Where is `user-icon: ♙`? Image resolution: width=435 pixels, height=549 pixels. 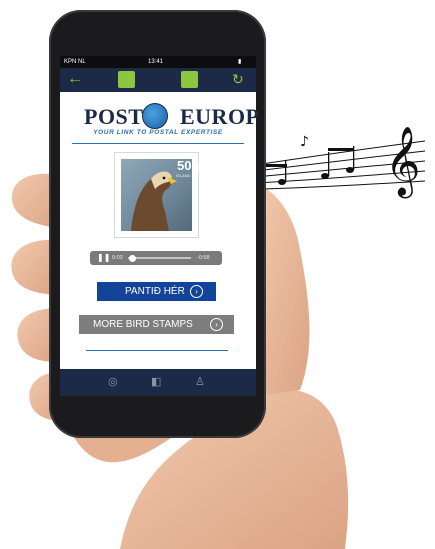
user-icon: ♙ is located at coordinates (200, 381).